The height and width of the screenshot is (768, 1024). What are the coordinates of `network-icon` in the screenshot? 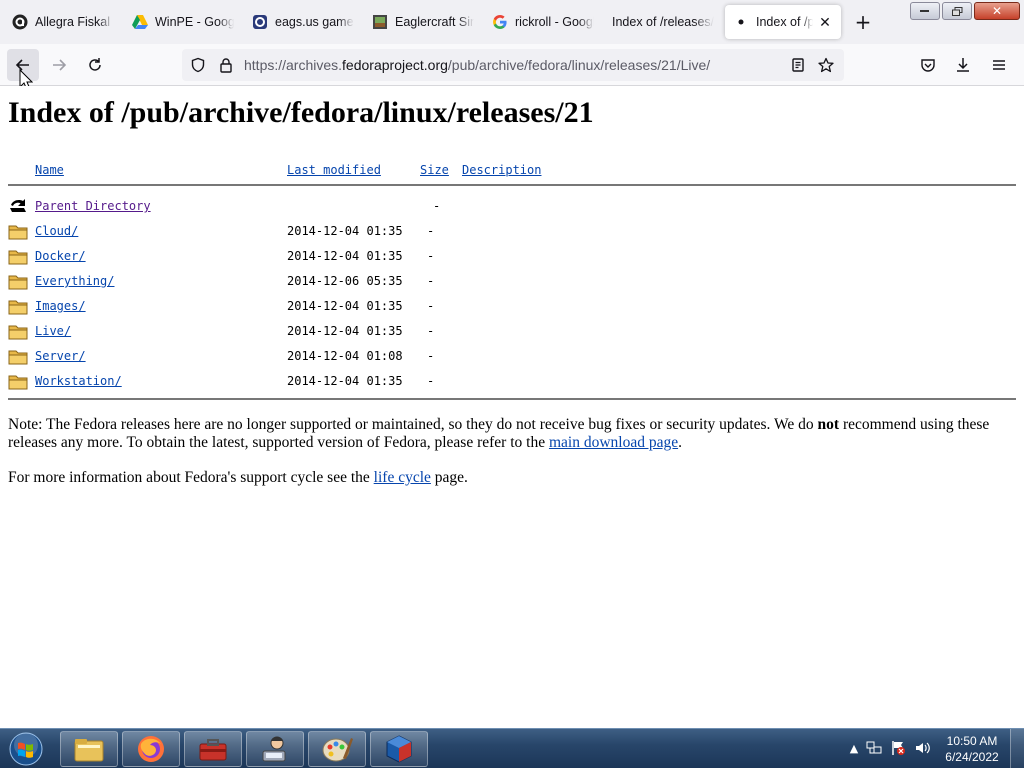 It's located at (874, 748).